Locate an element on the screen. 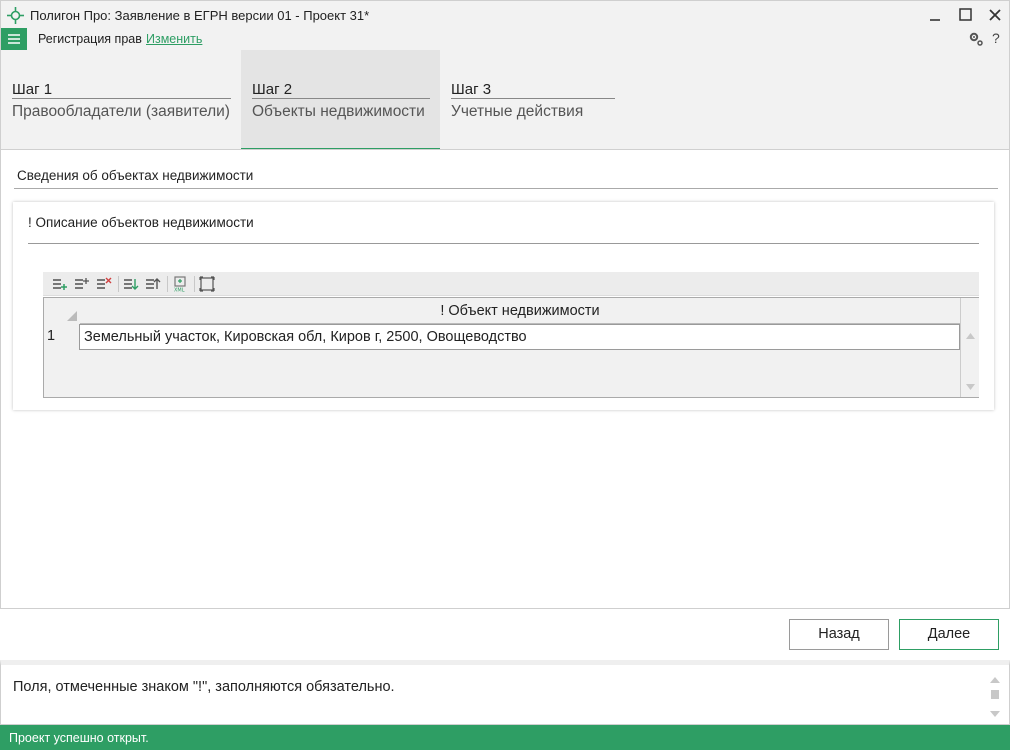  svg-text: XML is located at coordinates (179, 290).